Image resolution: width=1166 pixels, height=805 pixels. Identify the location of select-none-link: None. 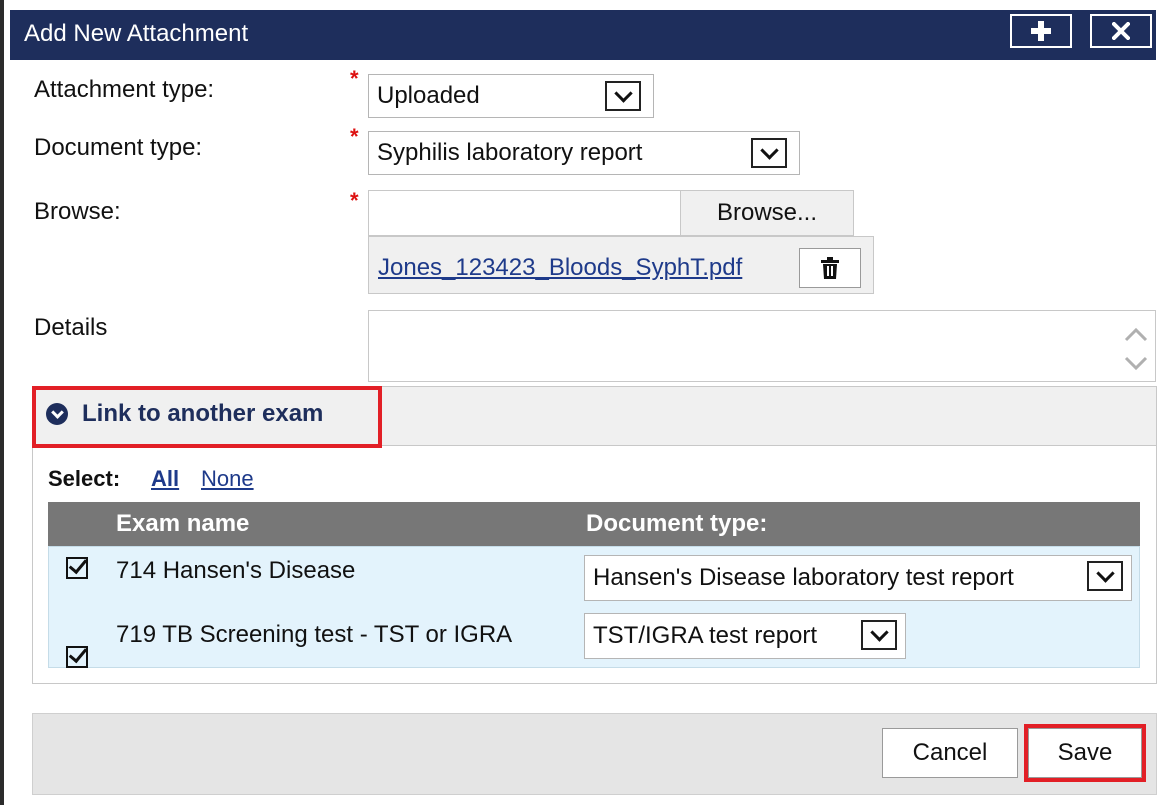
(227, 479).